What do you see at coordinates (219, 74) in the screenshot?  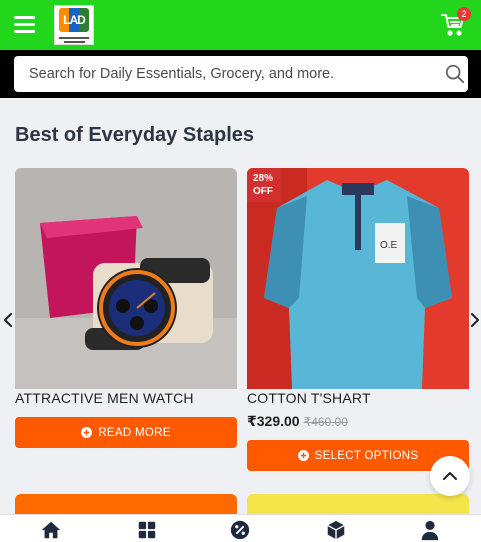 I see `search-input` at bounding box center [219, 74].